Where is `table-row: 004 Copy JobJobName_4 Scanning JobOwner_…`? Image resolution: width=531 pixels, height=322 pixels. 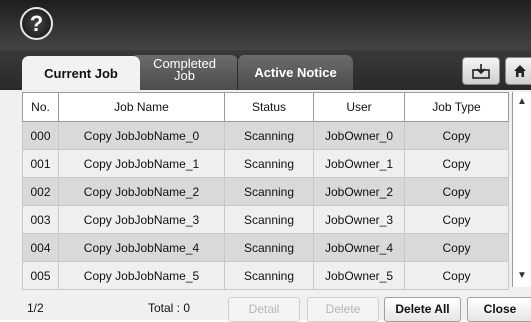
table-row: 004 Copy JobJobName_4 Scanning JobOwner_… is located at coordinates (265, 247).